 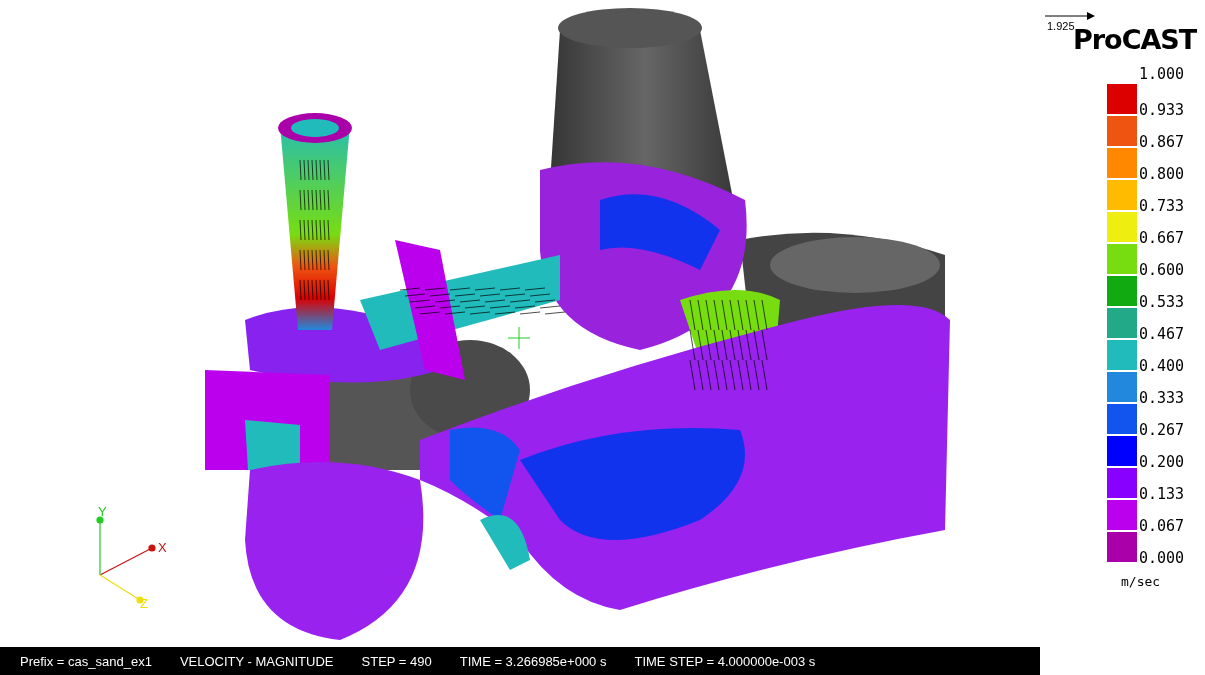 What do you see at coordinates (1162, 430) in the screenshot?
I see `legend-label: 0.267` at bounding box center [1162, 430].